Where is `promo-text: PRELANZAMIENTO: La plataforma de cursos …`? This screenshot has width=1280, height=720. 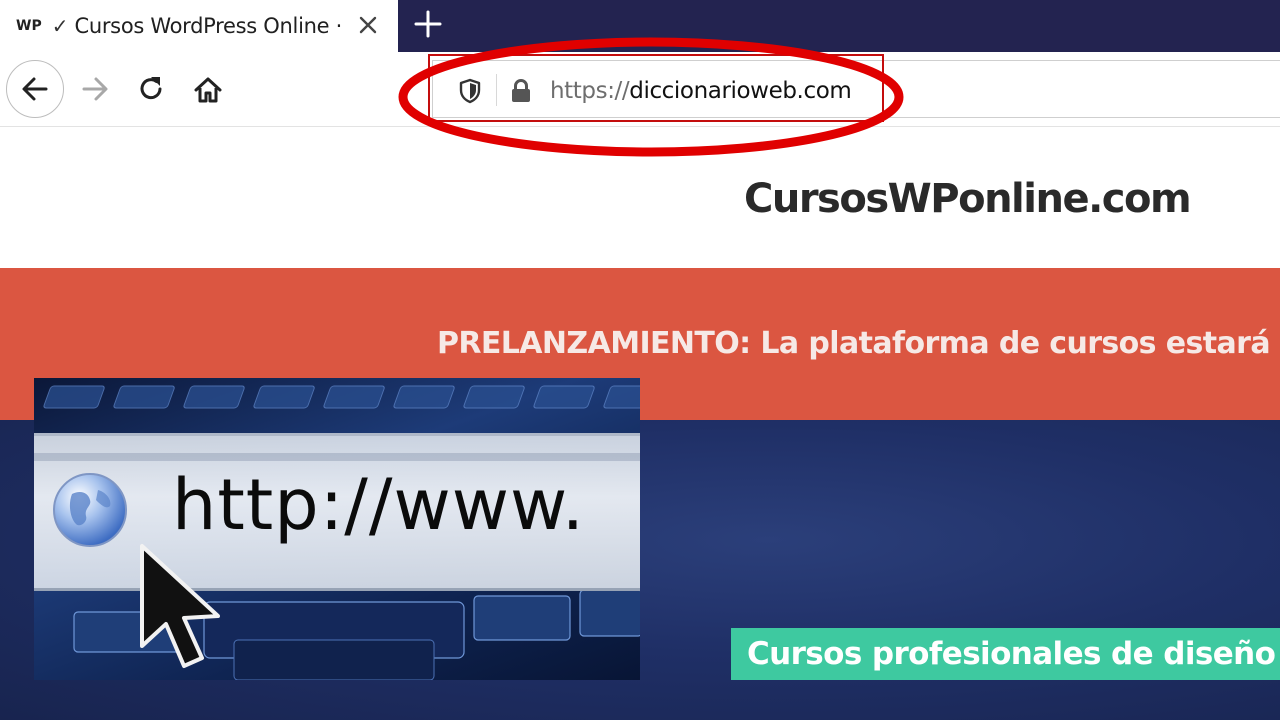 promo-text: PRELANZAMIENTO: La plataforma de cursos … is located at coordinates (858, 343).